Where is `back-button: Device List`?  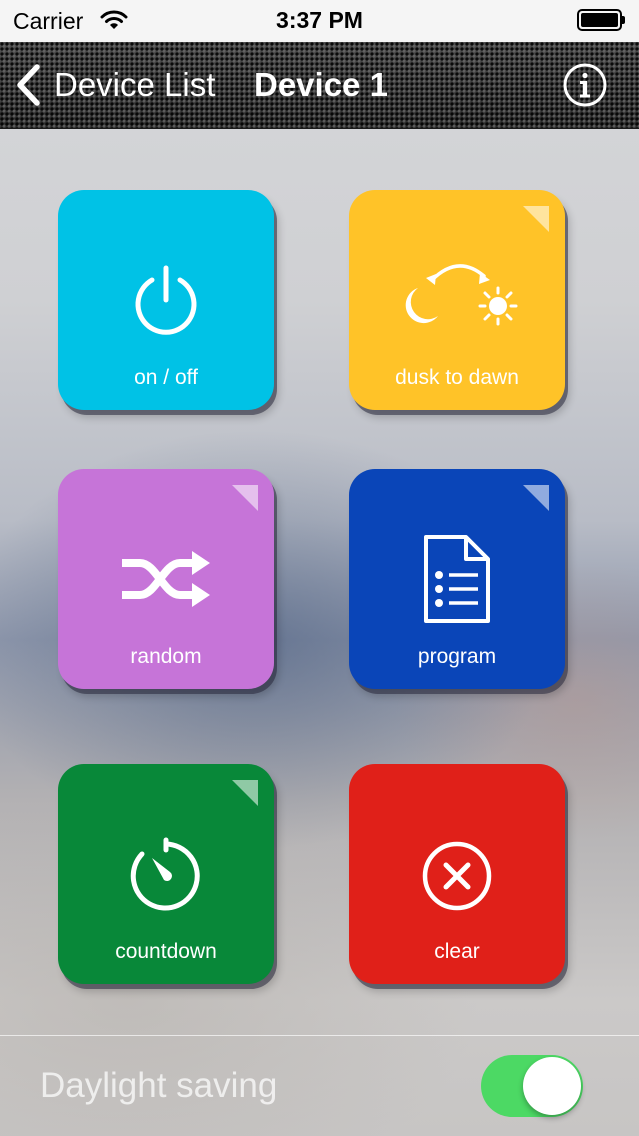 back-button: Device List is located at coordinates (114, 85).